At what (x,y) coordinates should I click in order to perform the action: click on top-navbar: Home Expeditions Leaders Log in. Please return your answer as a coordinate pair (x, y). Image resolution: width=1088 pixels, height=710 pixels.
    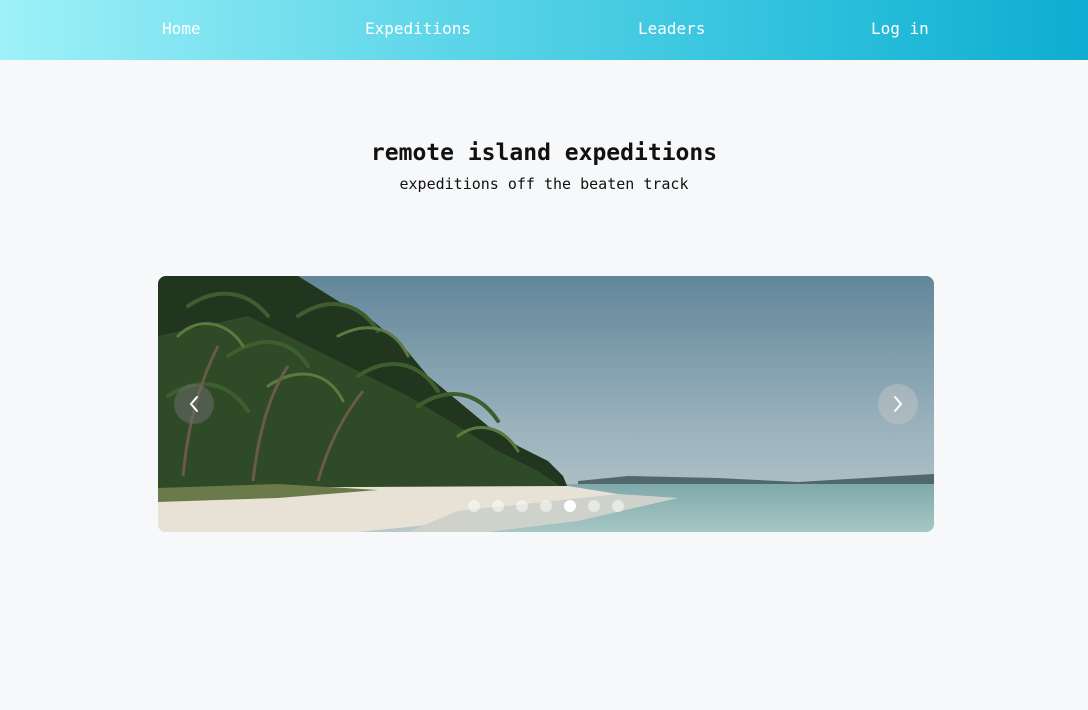
    Looking at the image, I should click on (544, 30).